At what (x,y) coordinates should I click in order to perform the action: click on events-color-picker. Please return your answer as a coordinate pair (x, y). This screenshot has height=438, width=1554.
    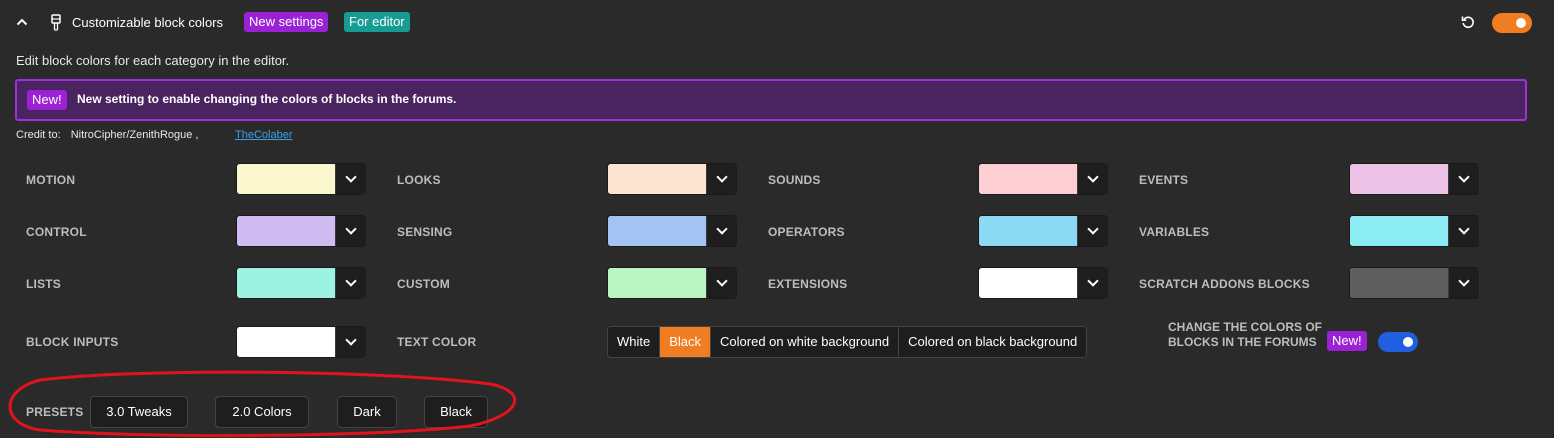
    Looking at the image, I should click on (1414, 179).